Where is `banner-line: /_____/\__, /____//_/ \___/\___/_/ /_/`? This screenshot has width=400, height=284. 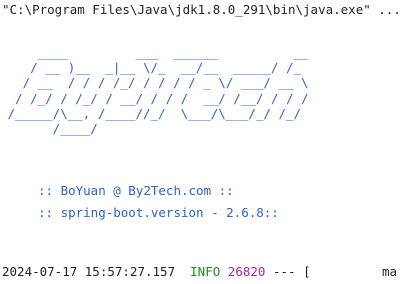 banner-line: /_____/\__, /____//_/ \___/\___/_/ /_/ is located at coordinates (151, 113).